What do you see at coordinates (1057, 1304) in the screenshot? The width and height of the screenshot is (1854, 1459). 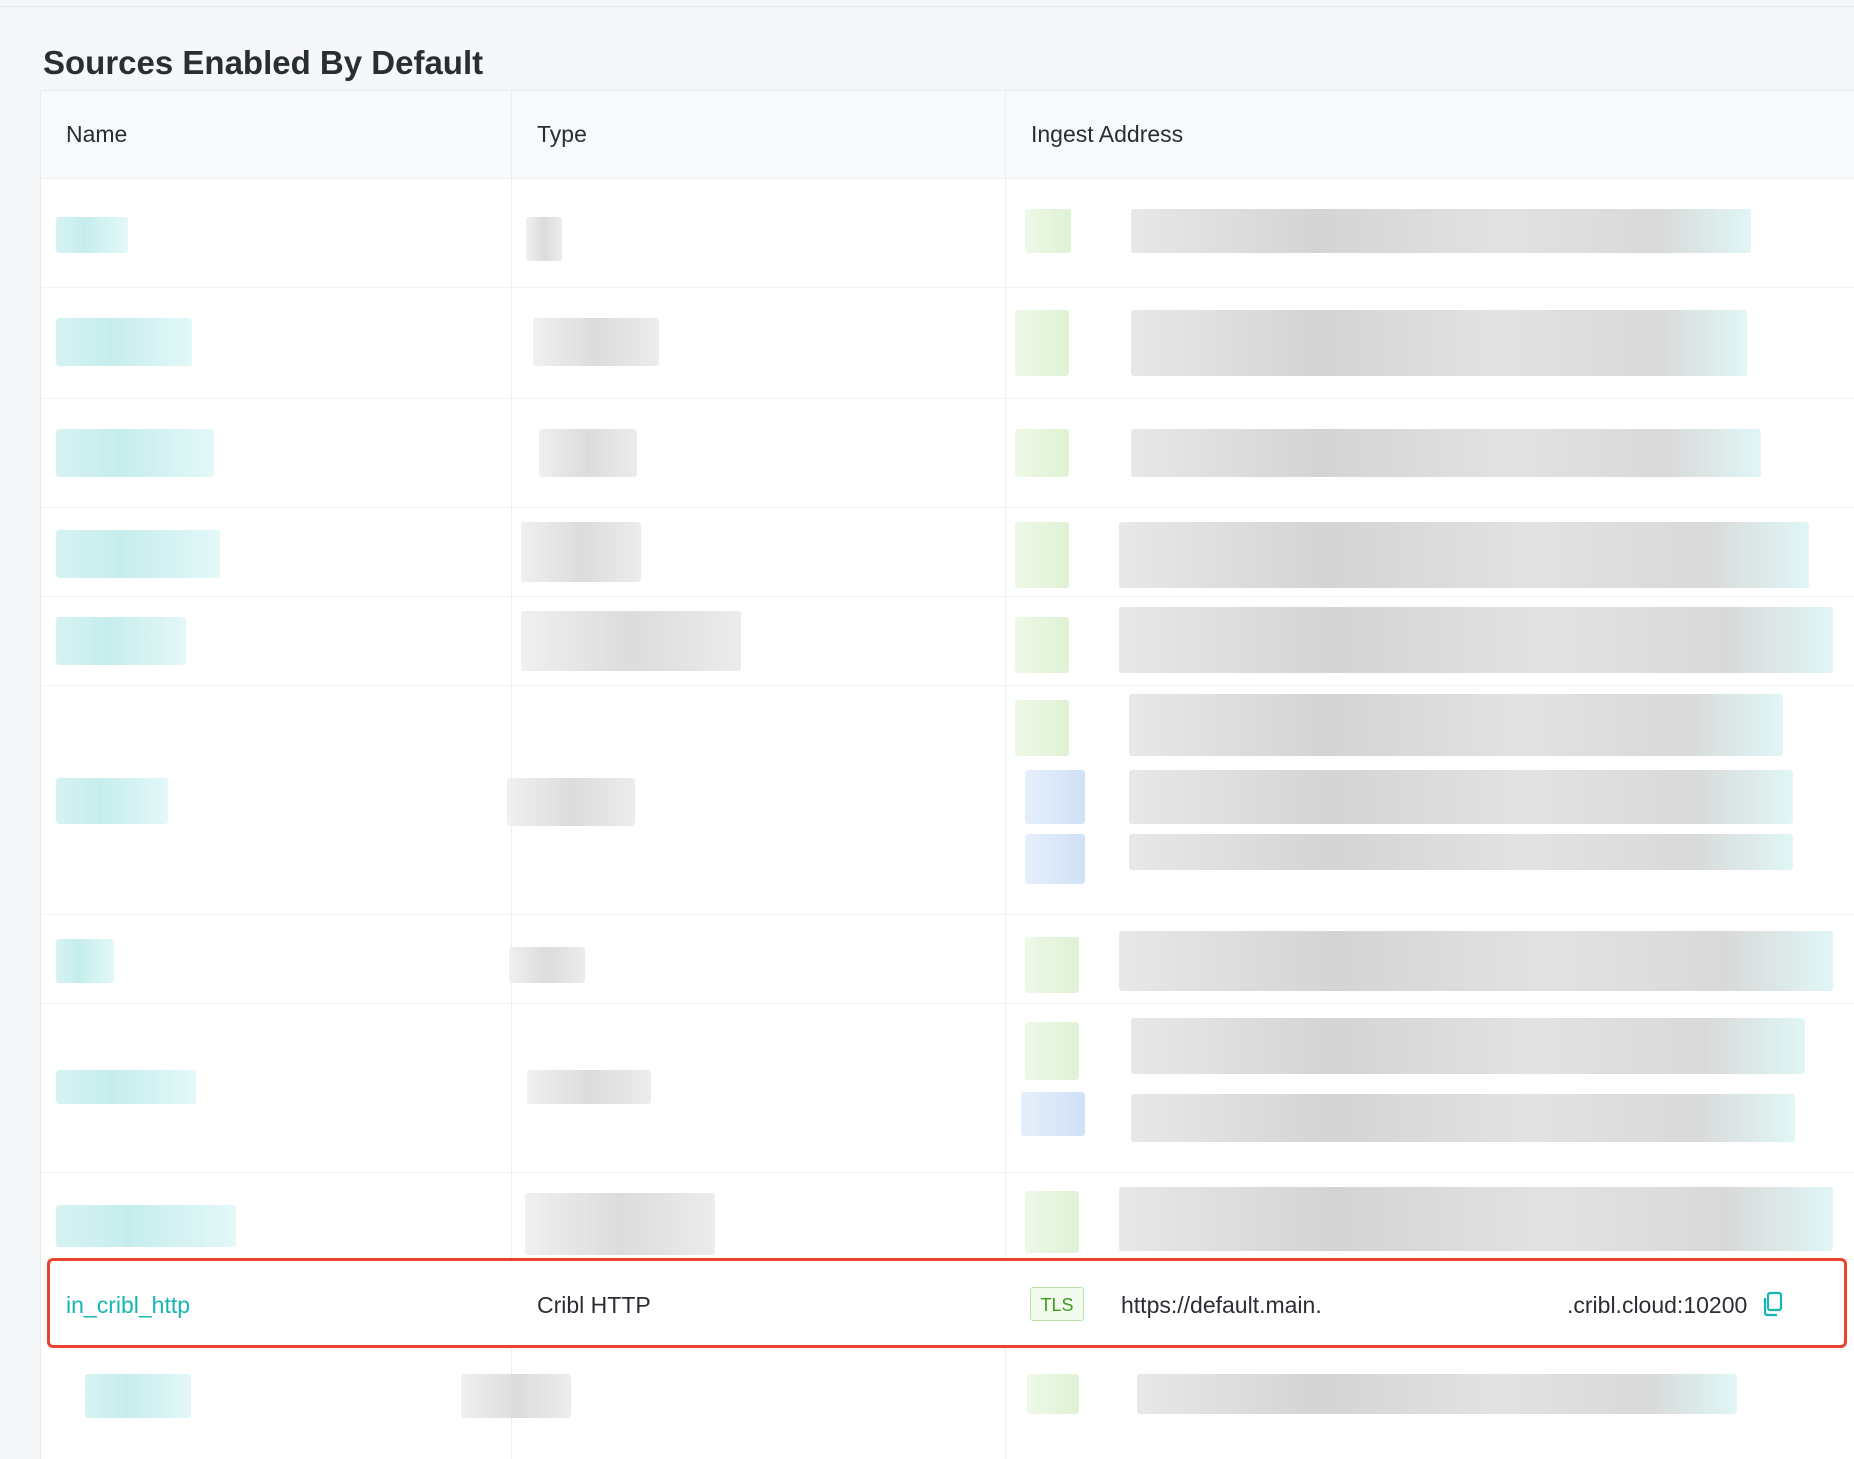 I see `tls-badge: TLS` at bounding box center [1057, 1304].